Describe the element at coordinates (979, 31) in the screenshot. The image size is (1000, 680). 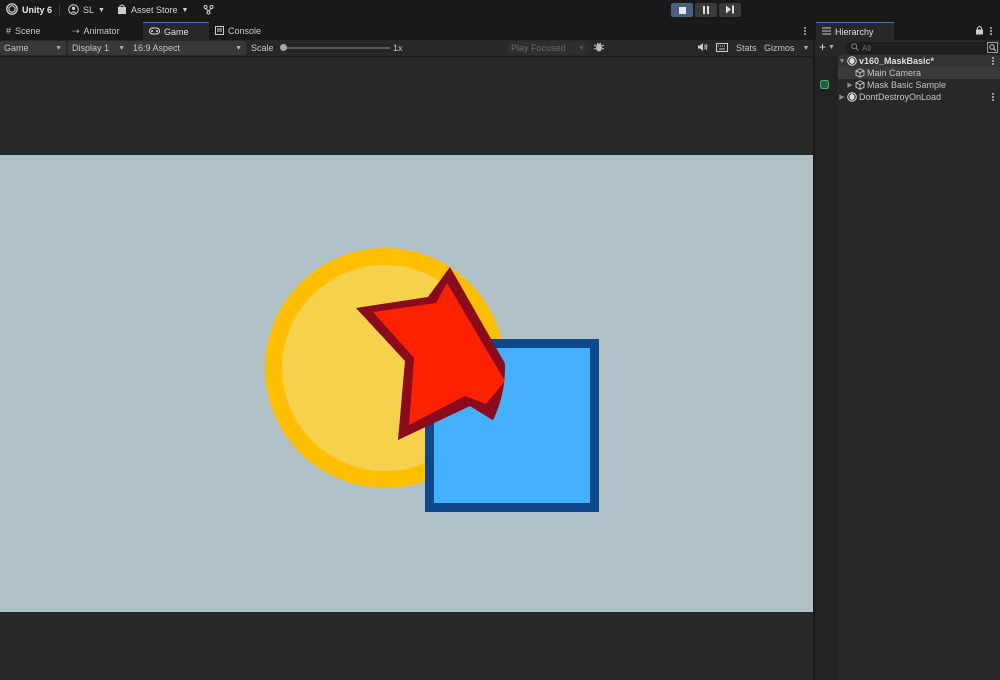
I see `lock-icon` at that location.